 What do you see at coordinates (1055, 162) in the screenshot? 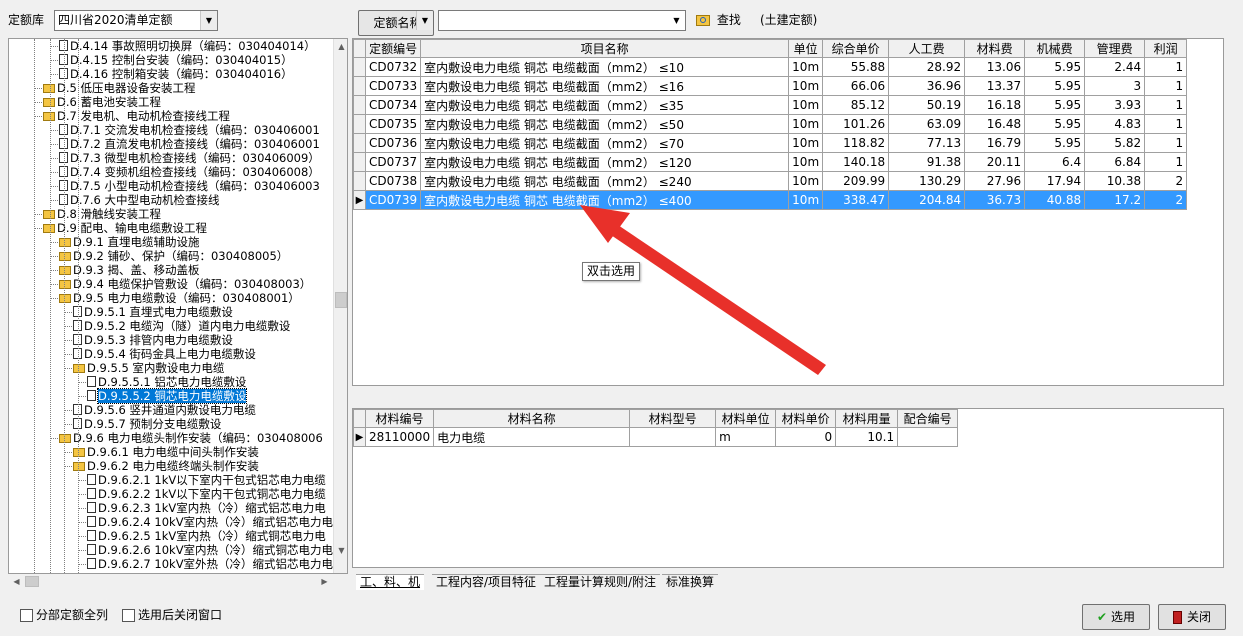
I see `table-cell: 6.4` at bounding box center [1055, 162].